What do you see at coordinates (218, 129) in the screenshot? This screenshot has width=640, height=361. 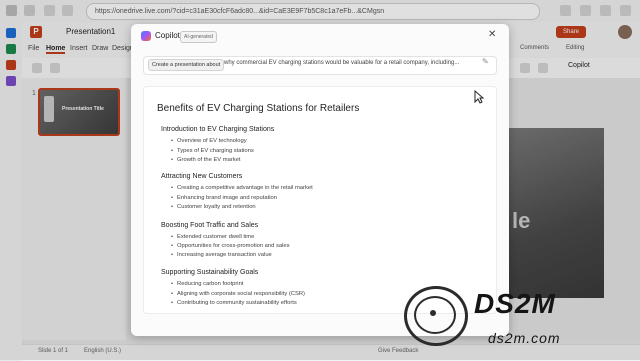 I see `section-heading: Introduction to EV Charging Stations` at bounding box center [218, 129].